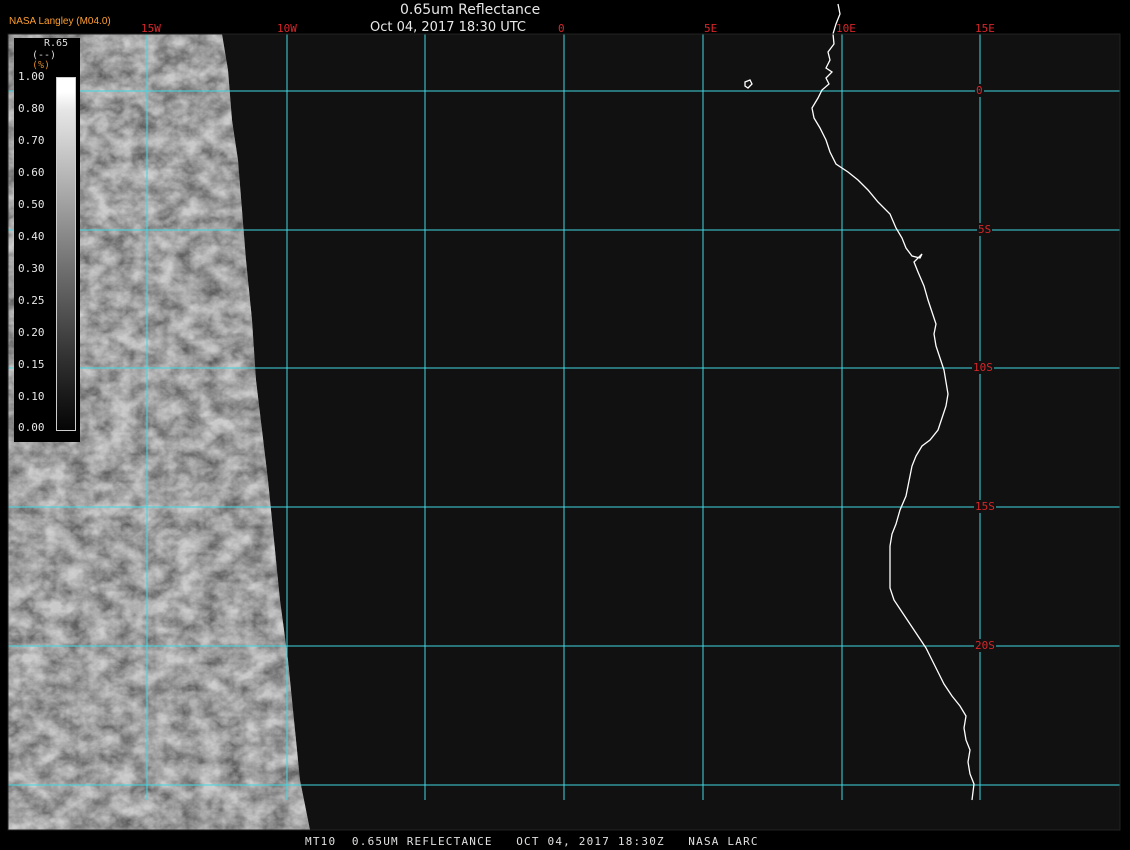 Image resolution: width=1130 pixels, height=850 pixels. I want to click on colorbar-tick: 0.40, so click(31, 236).